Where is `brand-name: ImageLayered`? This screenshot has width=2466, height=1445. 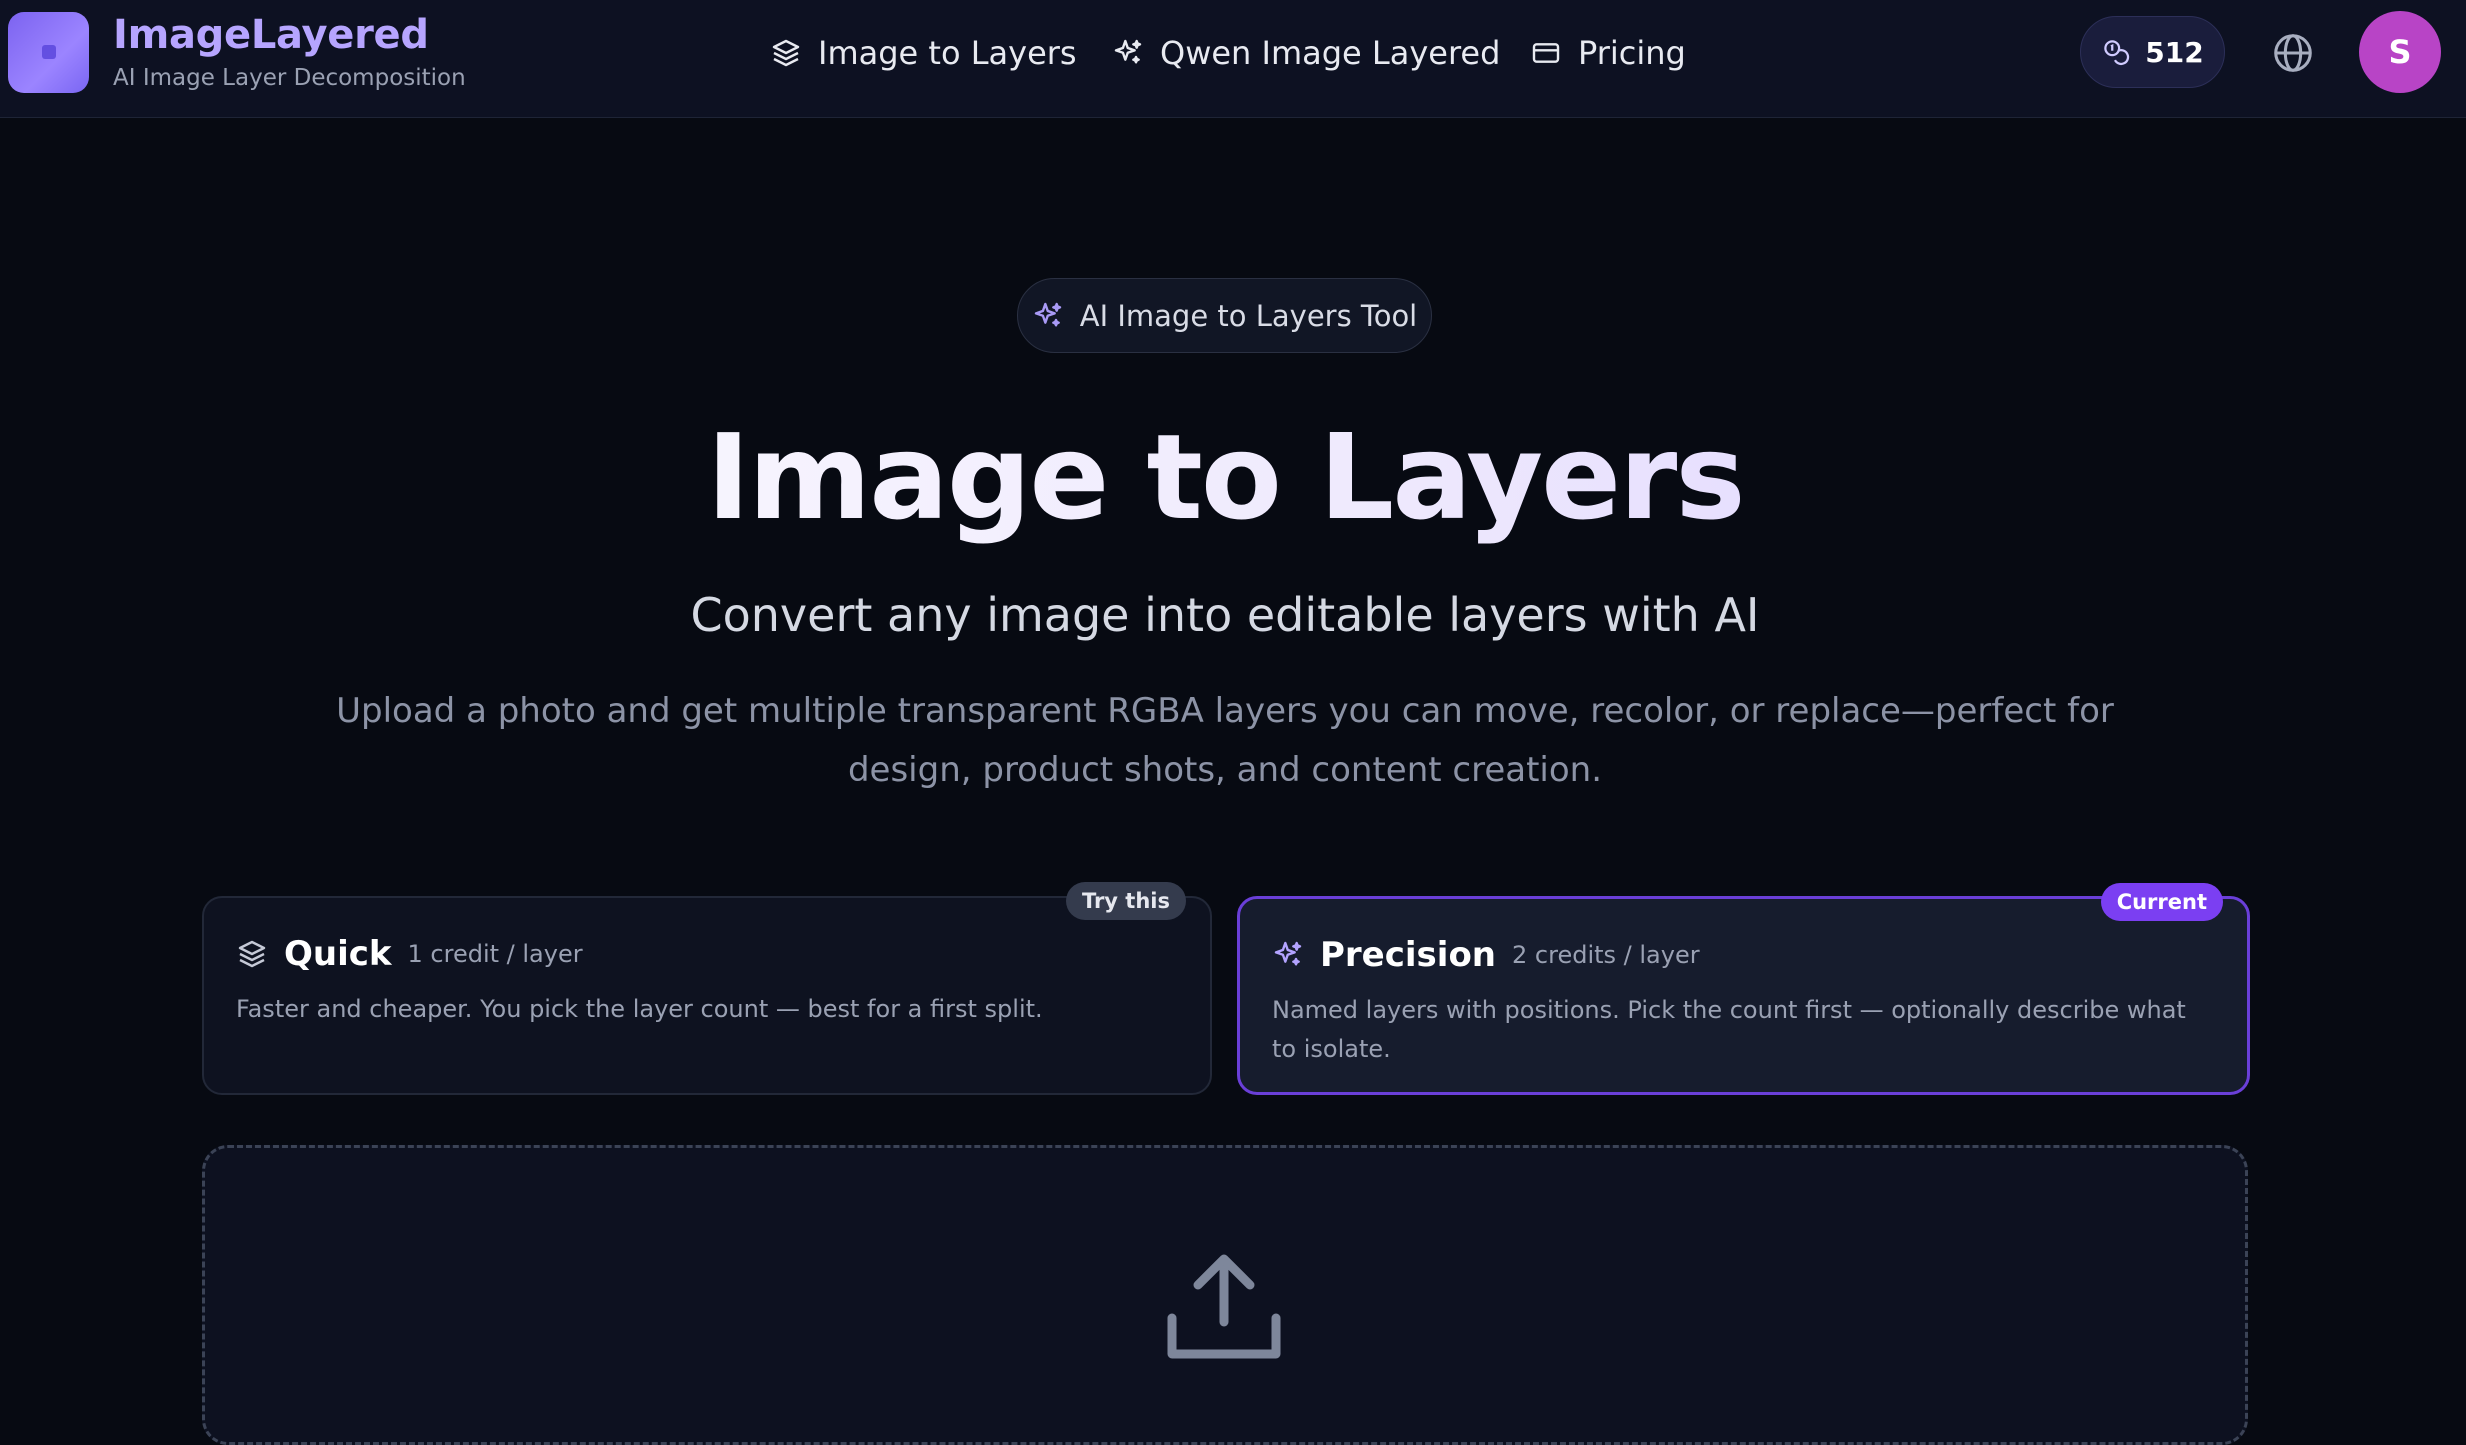
brand-name: ImageLayered is located at coordinates (271, 35).